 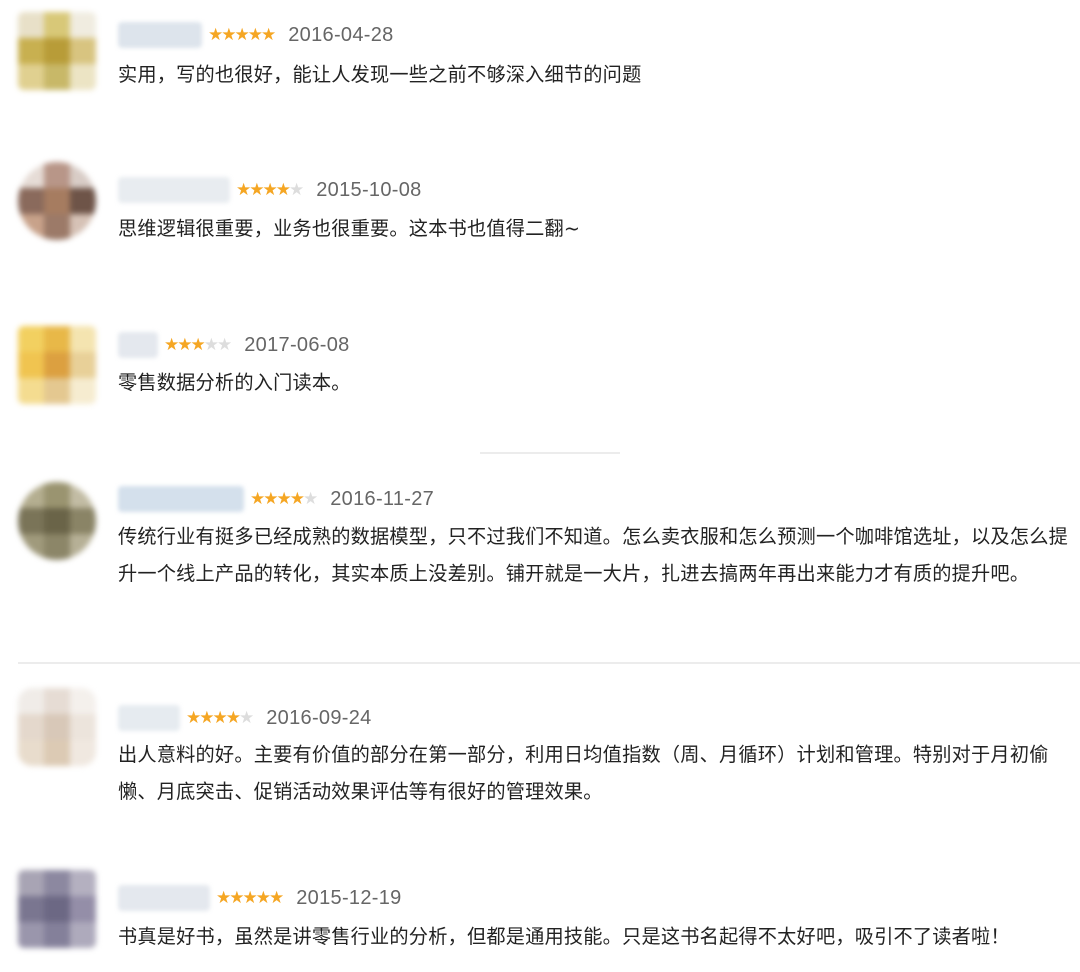 I want to click on review-meta: ★ ★ ★ ★ ★ 2017-06-08, so click(x=234, y=345).